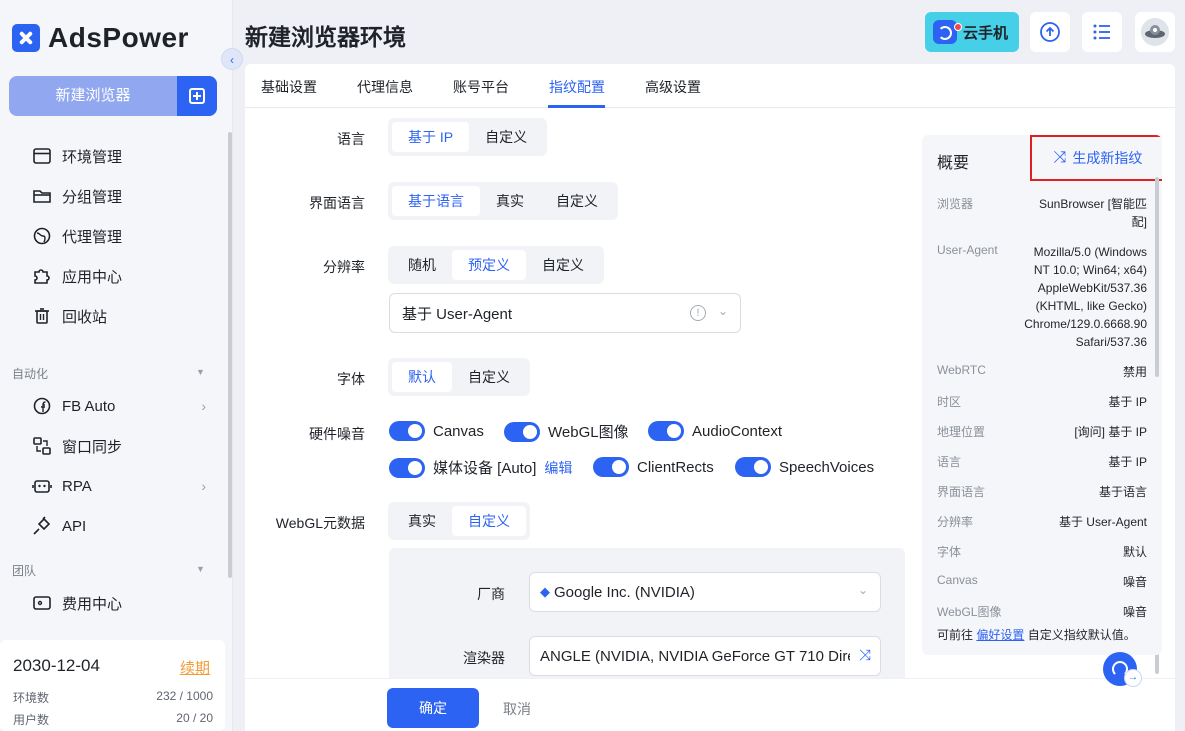 This screenshot has height=731, width=1185. I want to click on avatar-icon, so click(1155, 32).